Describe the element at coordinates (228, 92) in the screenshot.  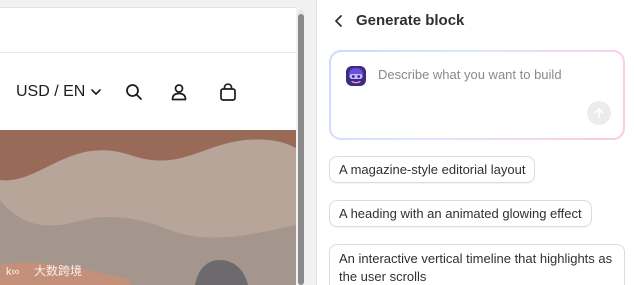
I see `cart-icon` at that location.